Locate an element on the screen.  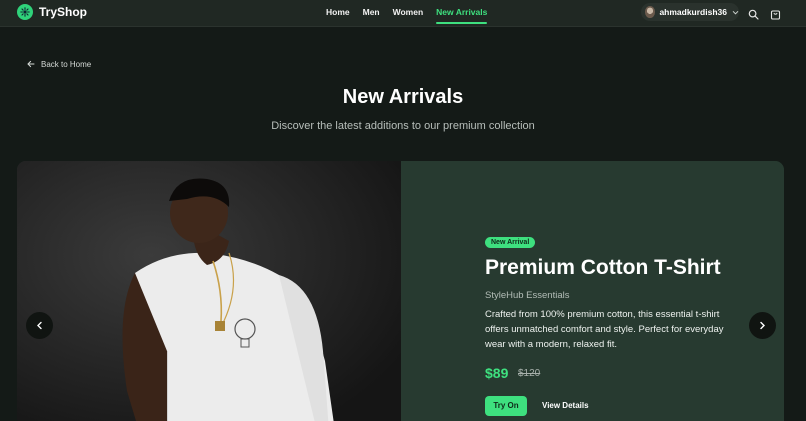
nav-new-arrivals: New Arrivals is located at coordinates (462, 13).